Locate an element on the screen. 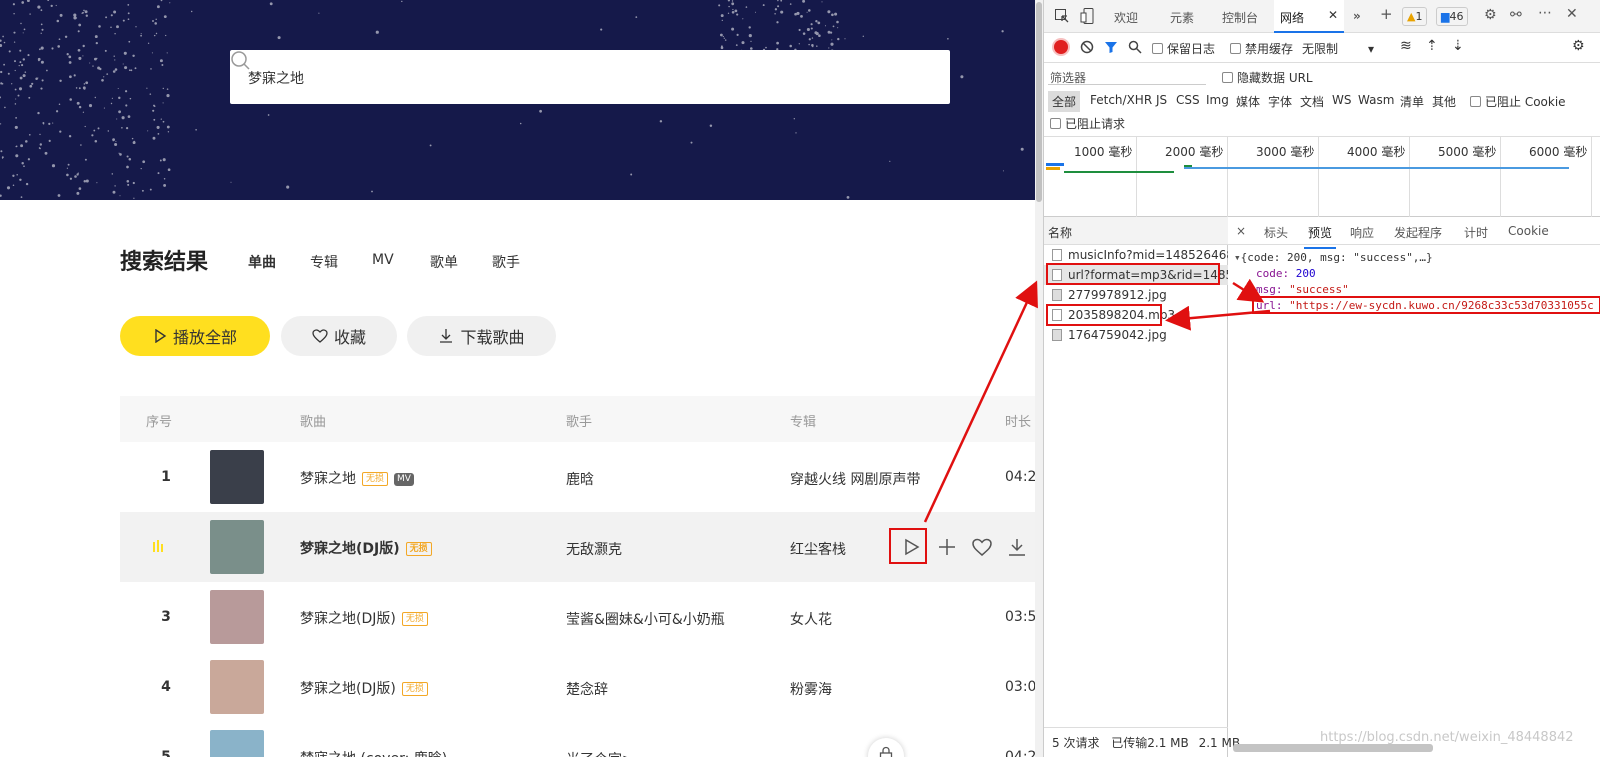 Image resolution: width=1600 pixels, height=757 pixels. watermark: https://blog.csdn.net/weixin_48448842 is located at coordinates (1447, 737).